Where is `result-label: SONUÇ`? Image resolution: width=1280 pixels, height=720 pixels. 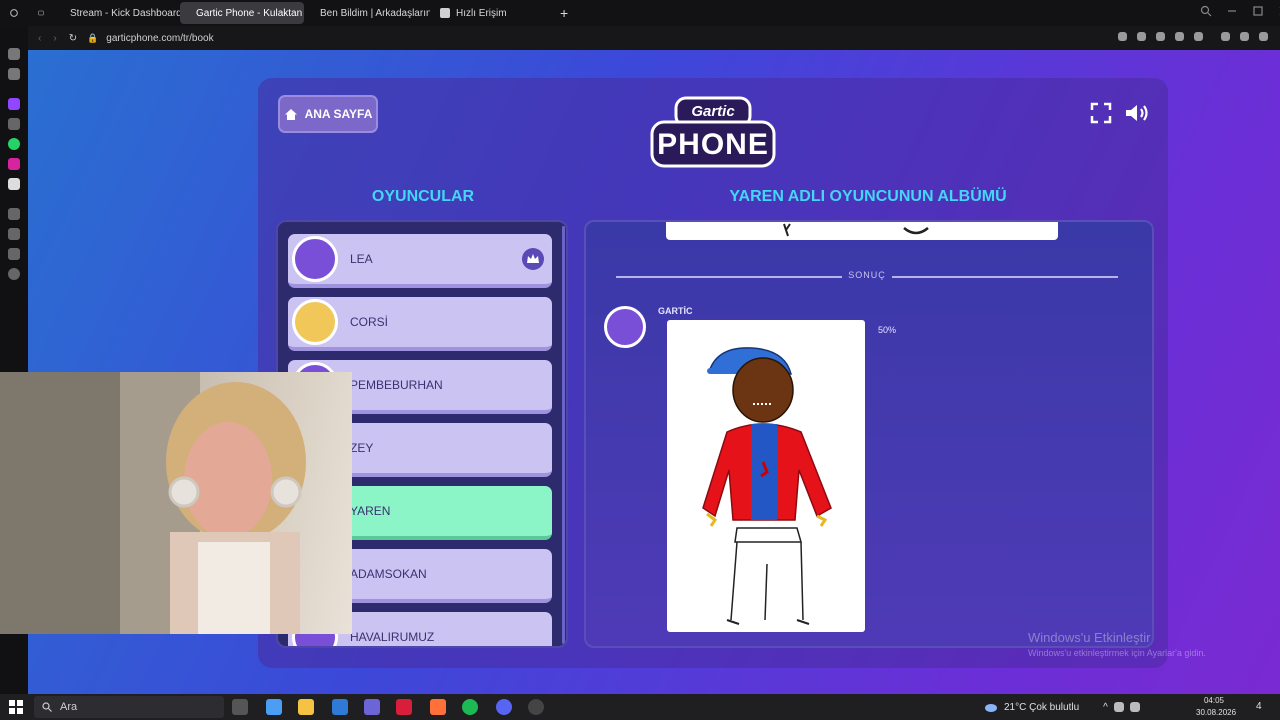 result-label: SONUÇ is located at coordinates (867, 275).